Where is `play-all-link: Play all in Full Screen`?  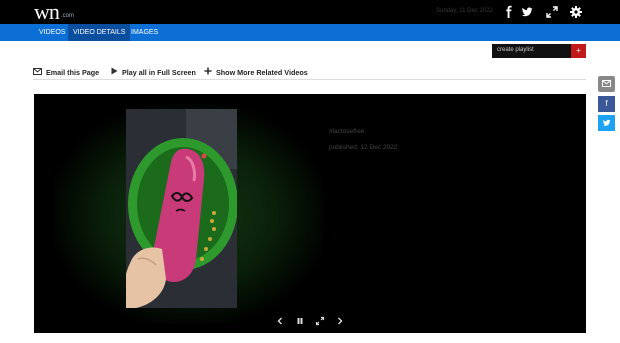
play-all-link: Play all in Full Screen is located at coordinates (153, 72).